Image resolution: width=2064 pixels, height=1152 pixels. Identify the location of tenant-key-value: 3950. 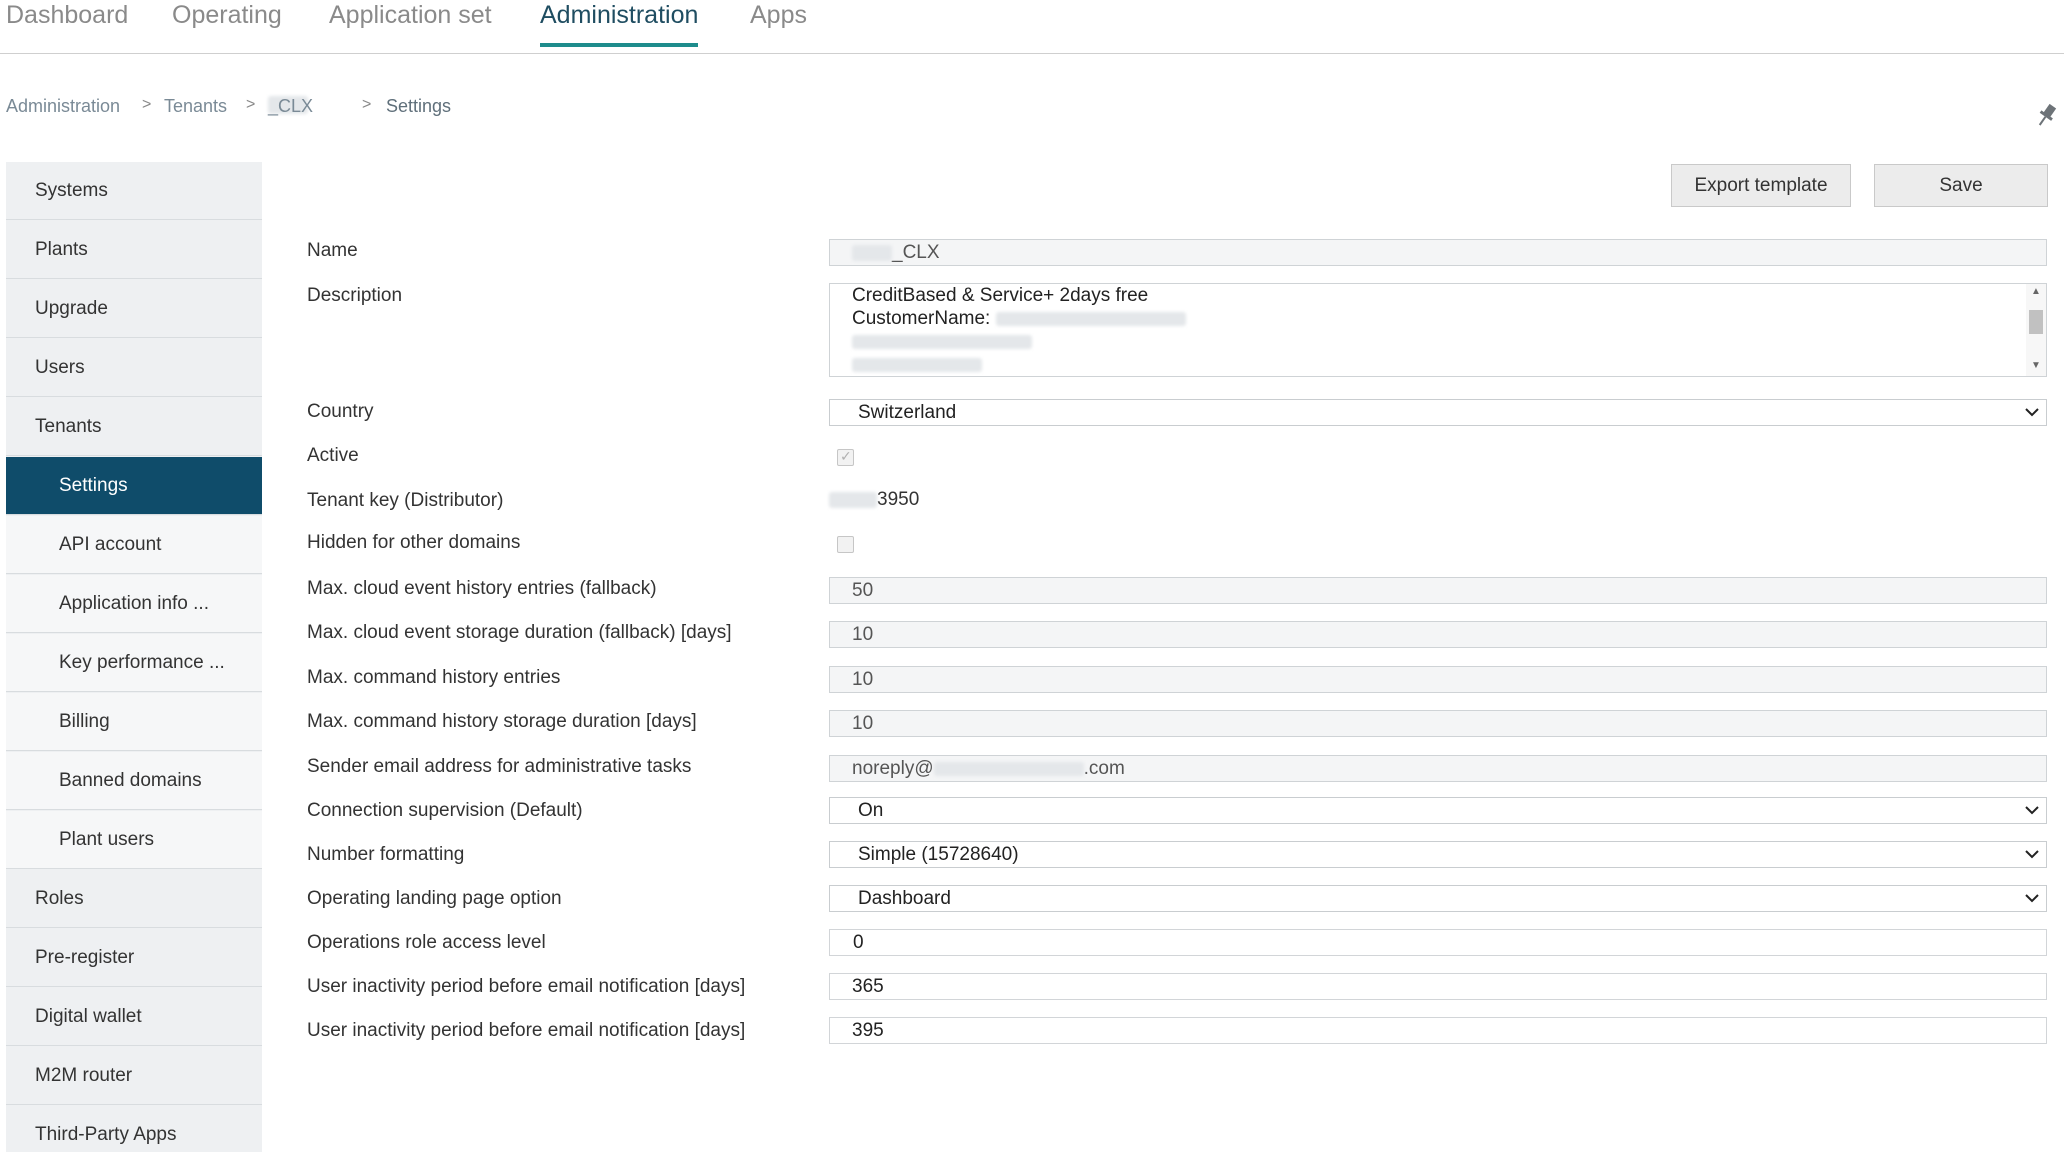
(874, 500).